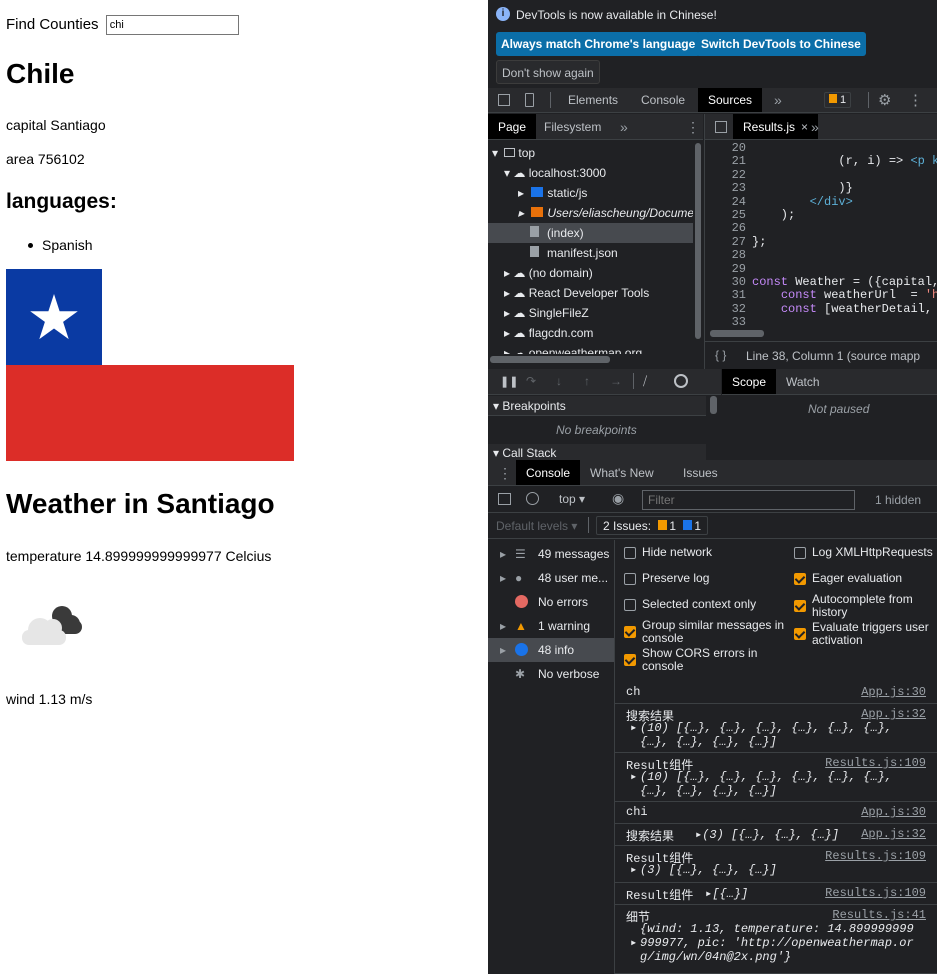  What do you see at coordinates (605, 213) in the screenshot?
I see `tree-item-users-folder: ▸ Users/eliascheung/Docume` at bounding box center [605, 213].